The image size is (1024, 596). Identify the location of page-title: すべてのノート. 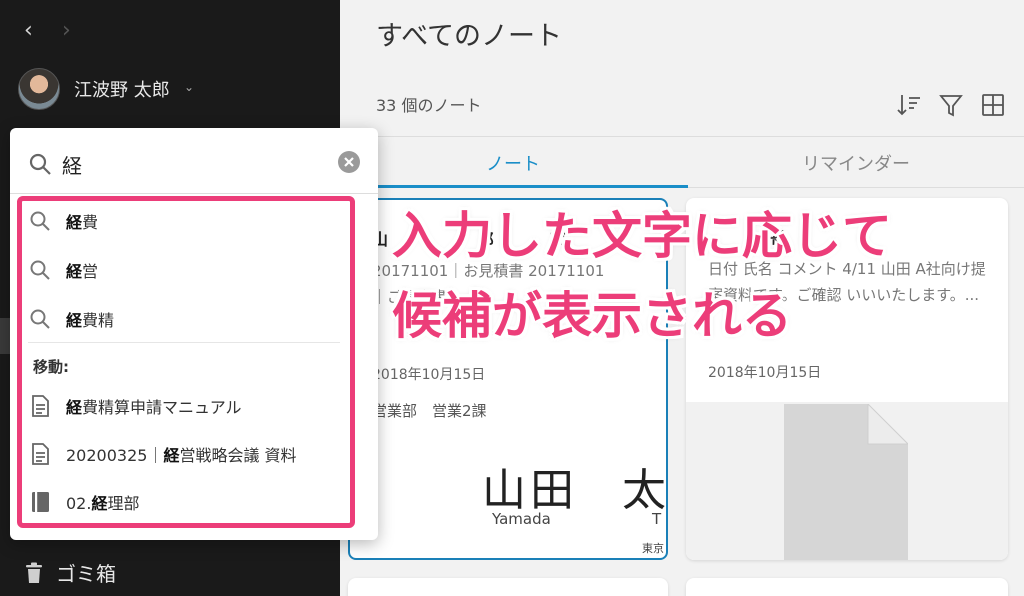
(469, 36).